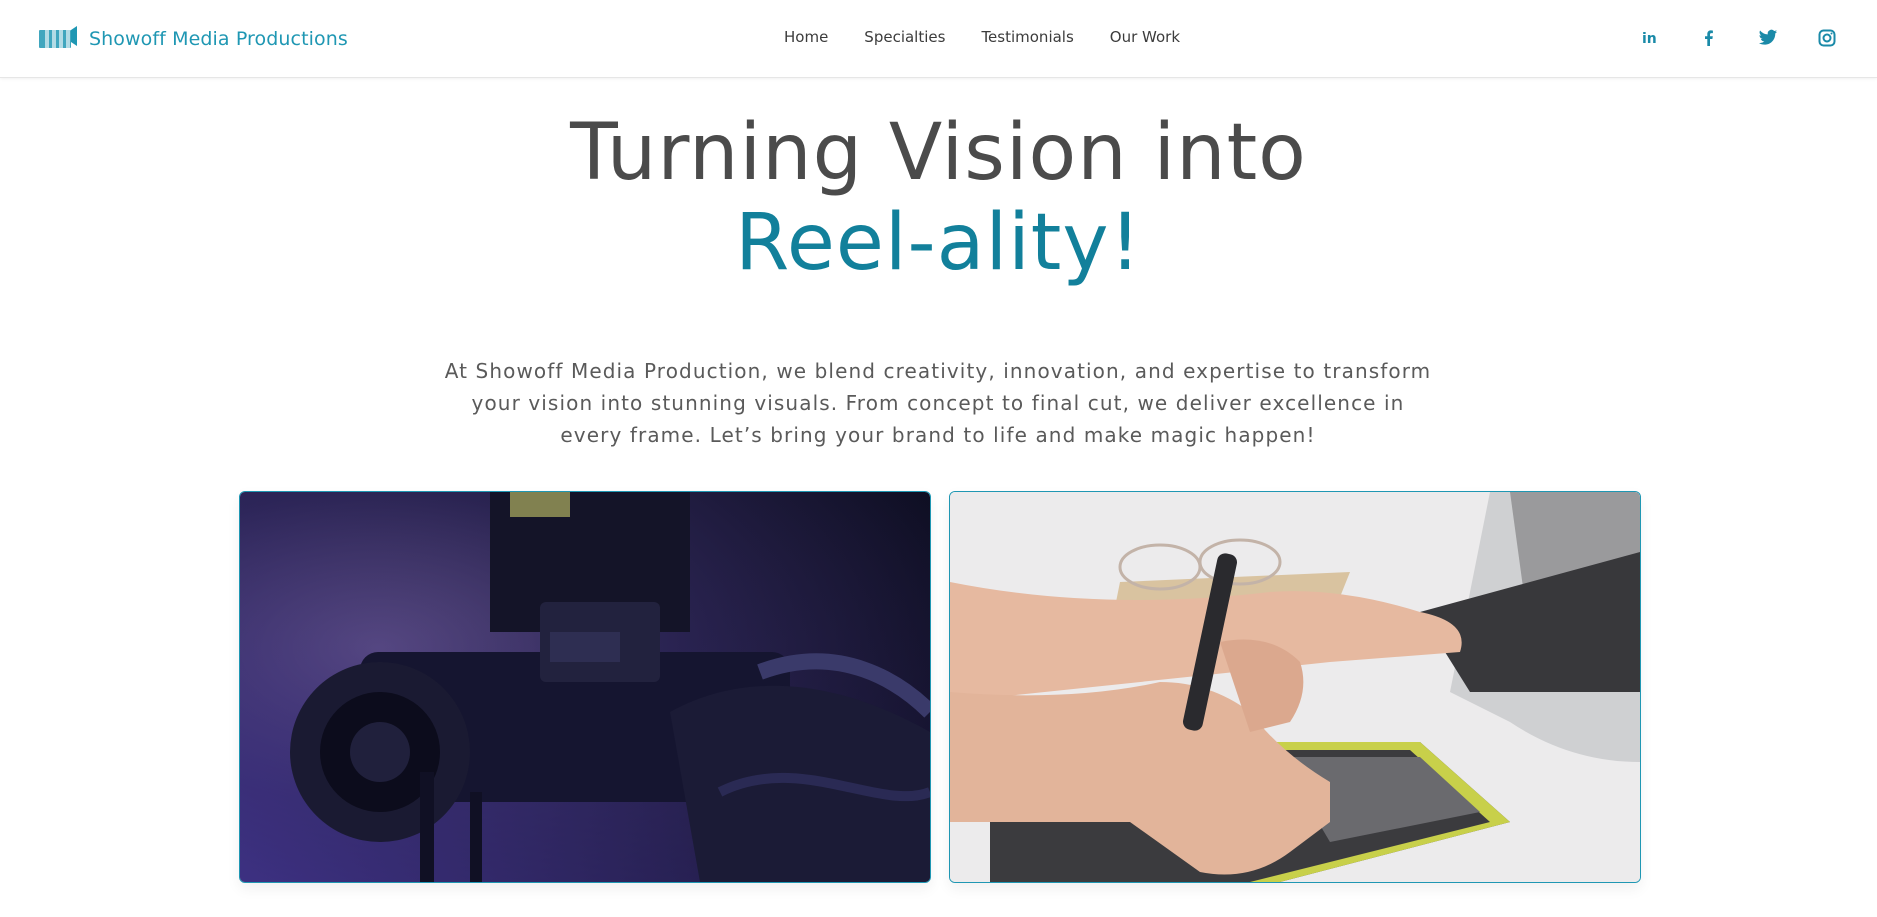  Describe the element at coordinates (1027, 37) in the screenshot. I see `nav-testimonials: Testimonials` at that location.